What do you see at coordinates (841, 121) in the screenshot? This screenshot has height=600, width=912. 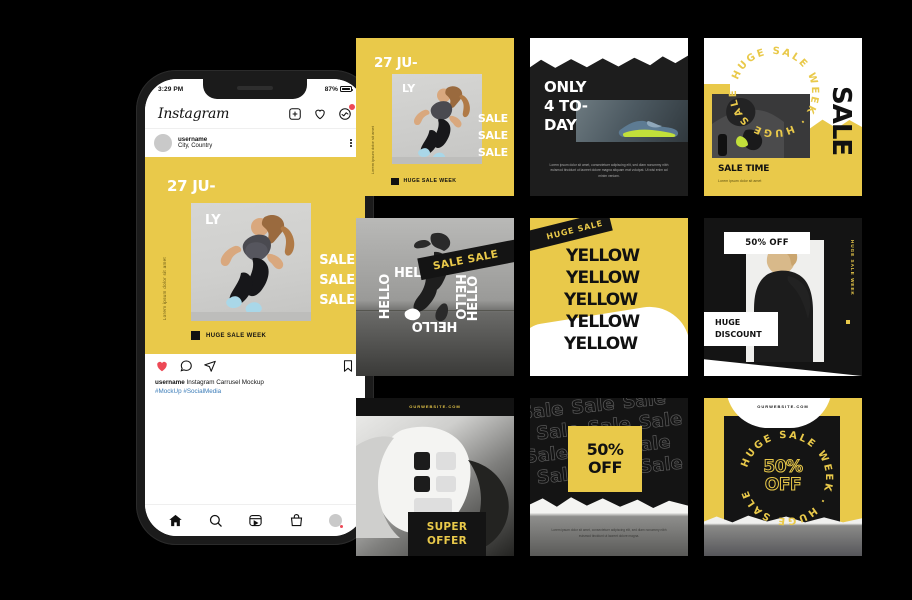 I see `t3-sale-vertical: SALE` at bounding box center [841, 121].